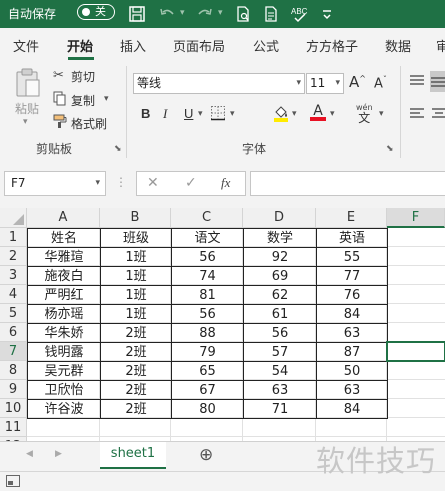 Image resolution: width=445 pixels, height=491 pixels. What do you see at coordinates (352, 238) in the screenshot?
I see `table-cell: 英语` at bounding box center [352, 238].